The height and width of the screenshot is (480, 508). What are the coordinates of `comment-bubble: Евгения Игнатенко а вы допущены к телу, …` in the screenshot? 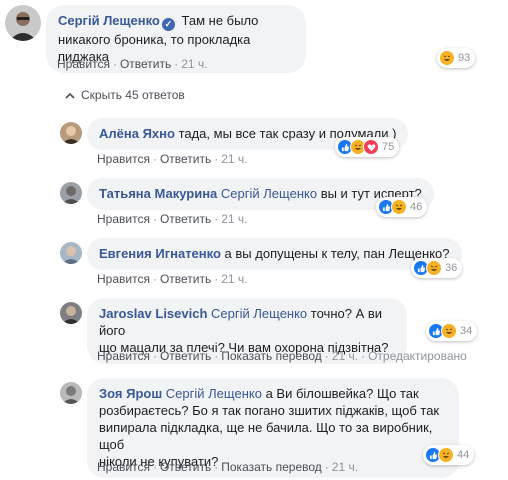 It's located at (274, 254).